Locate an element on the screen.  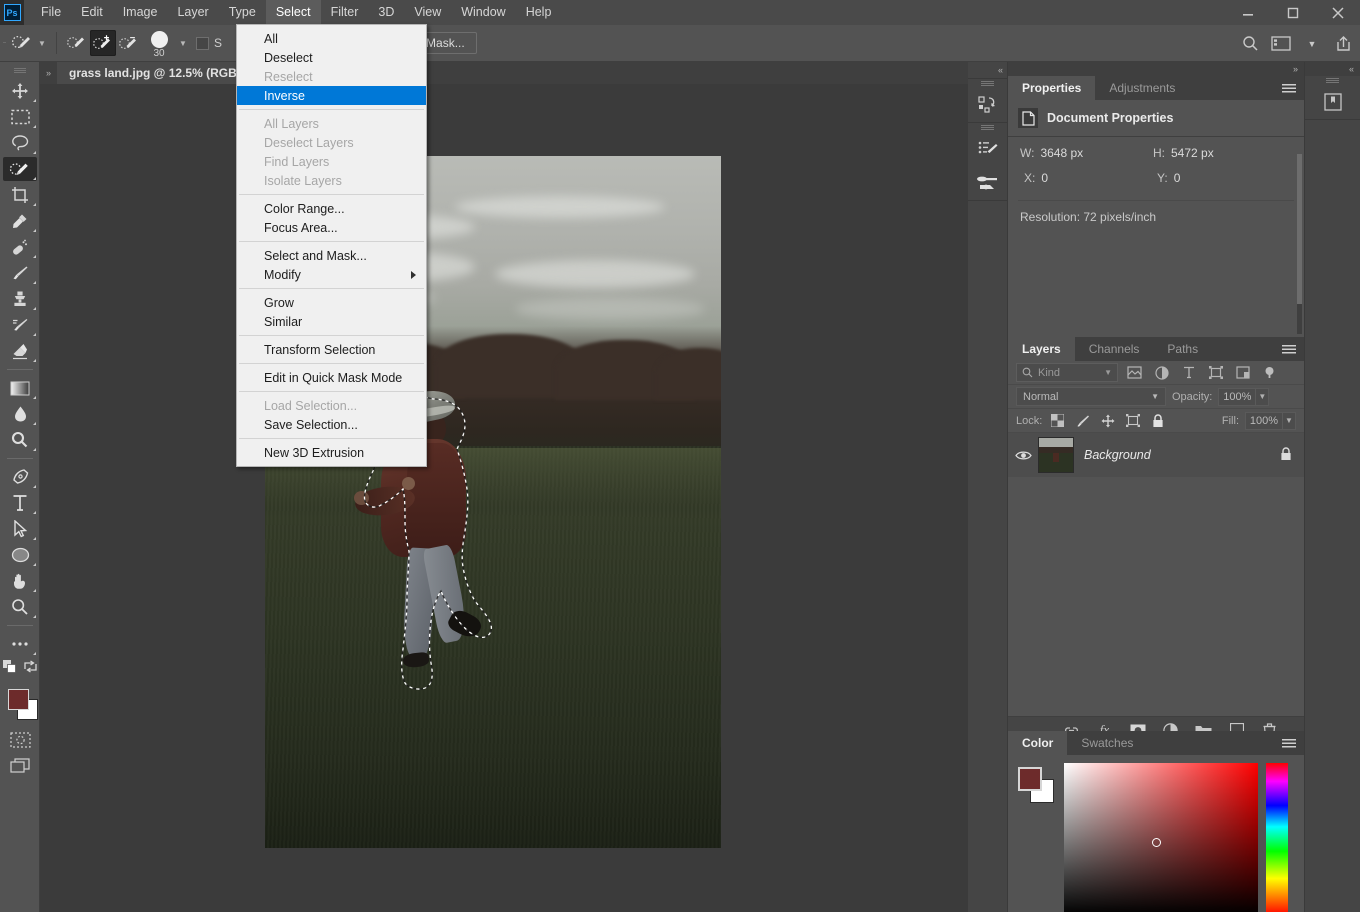
opacity-value: 100% is located at coordinates (1237, 396).